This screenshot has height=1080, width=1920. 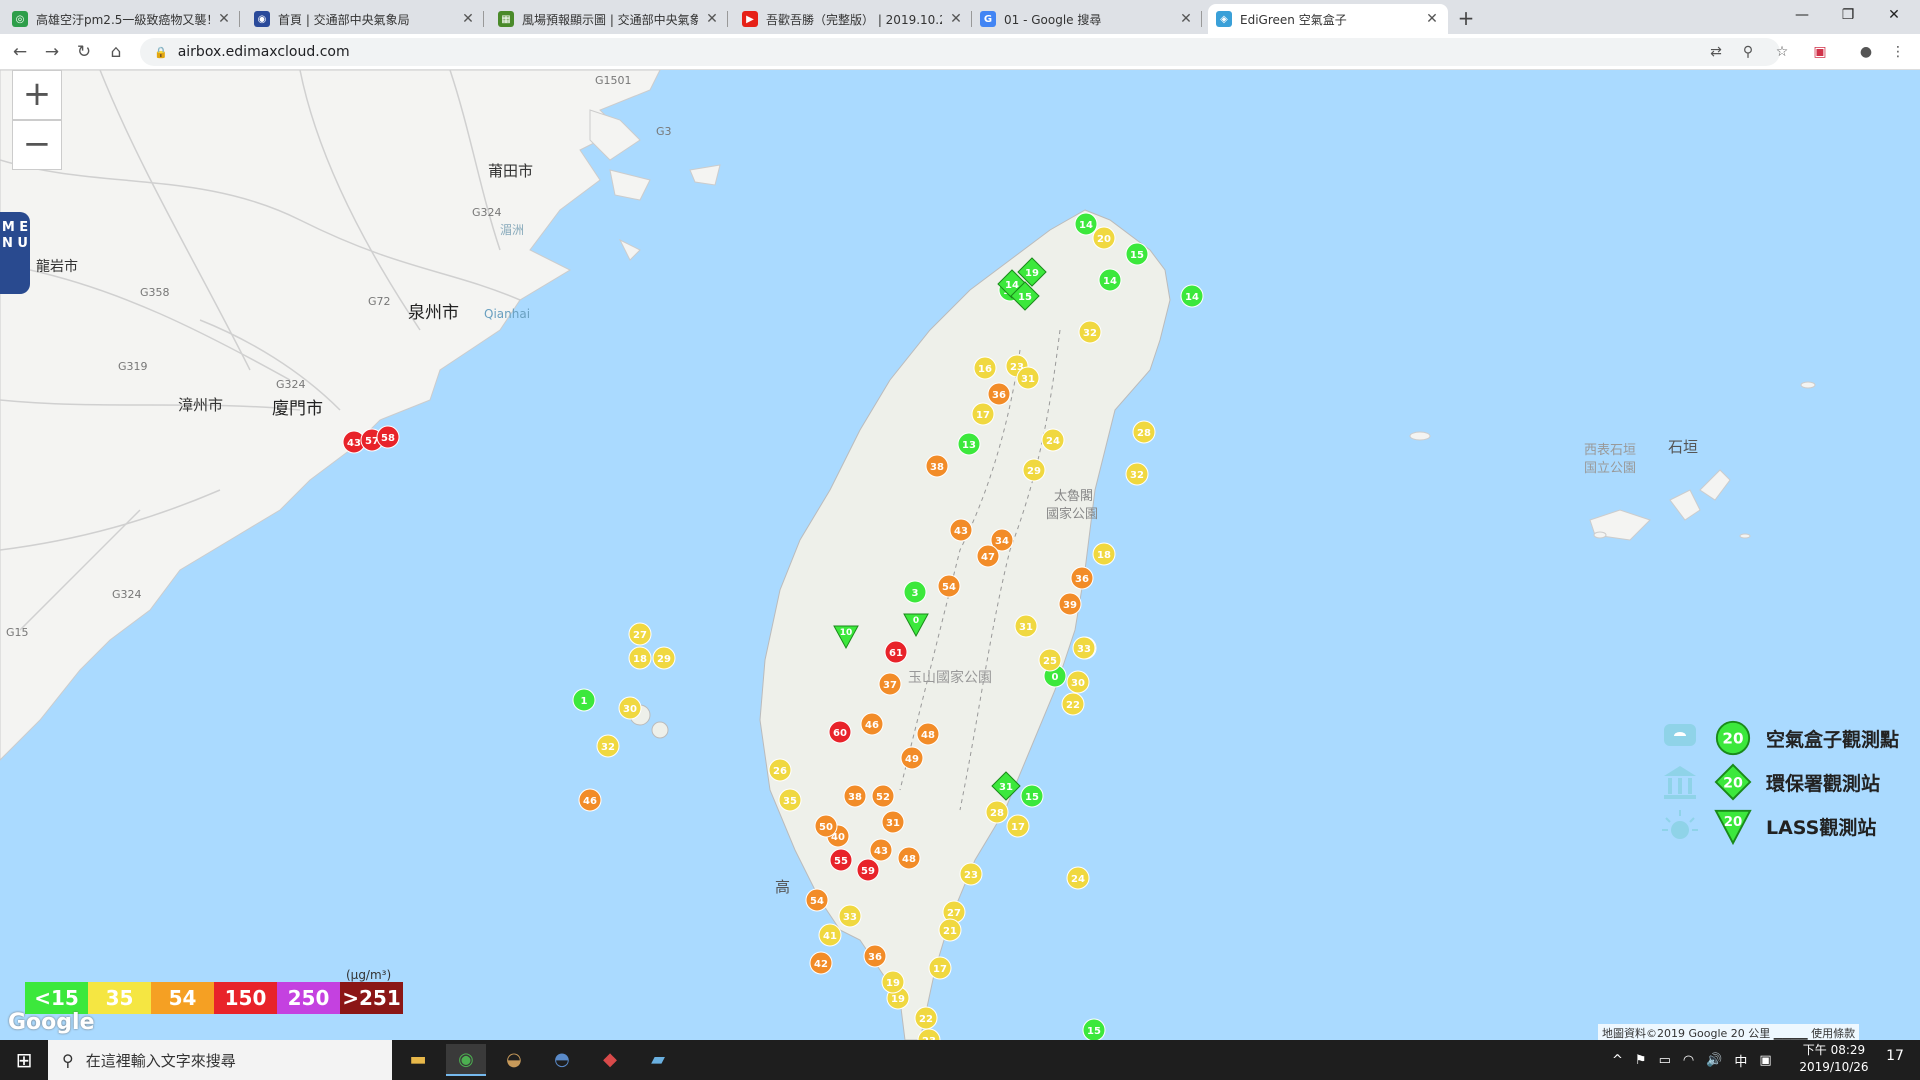 I want to click on station-marker: 23, so click(x=971, y=874).